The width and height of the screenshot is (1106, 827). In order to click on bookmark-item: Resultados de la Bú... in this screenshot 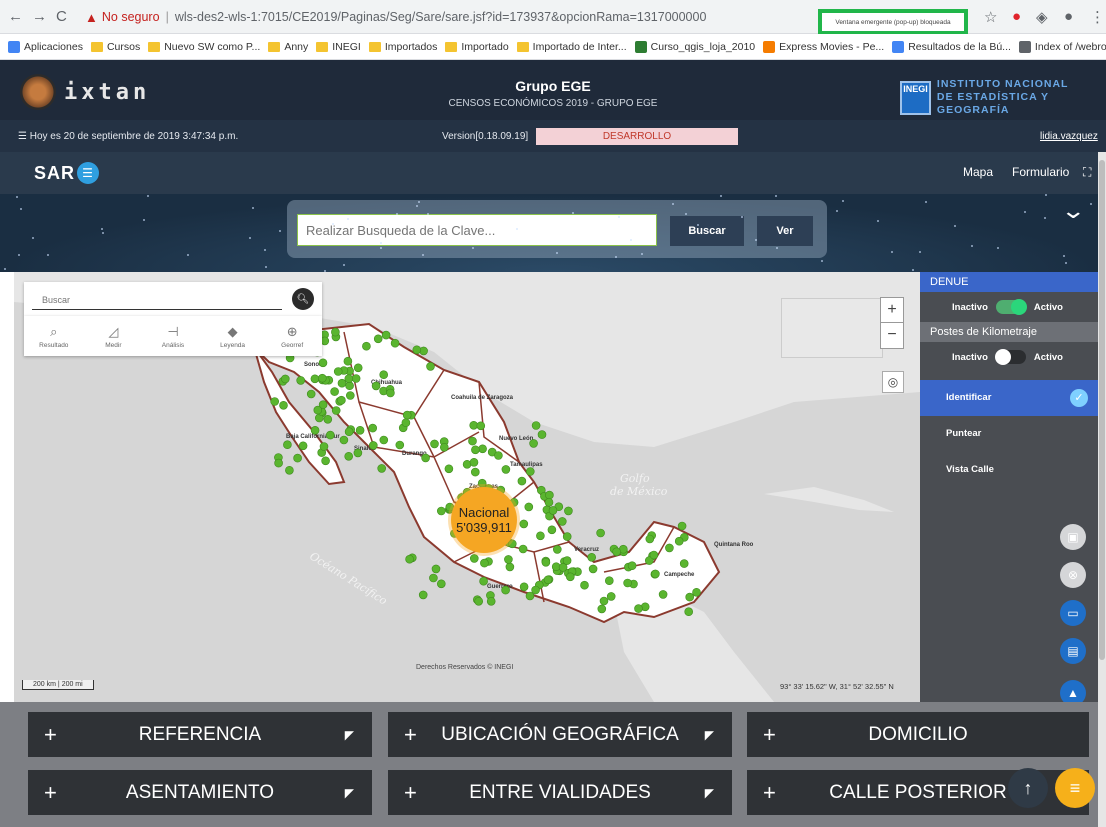, I will do `click(951, 46)`.